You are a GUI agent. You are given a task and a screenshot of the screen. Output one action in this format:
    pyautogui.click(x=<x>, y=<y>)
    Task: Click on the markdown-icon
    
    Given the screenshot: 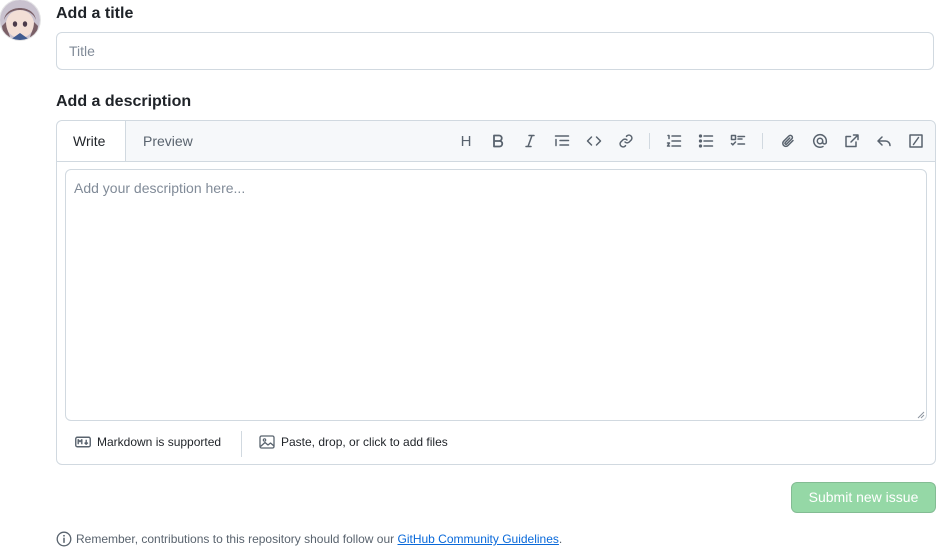 What is the action you would take?
    pyautogui.click(x=83, y=442)
    